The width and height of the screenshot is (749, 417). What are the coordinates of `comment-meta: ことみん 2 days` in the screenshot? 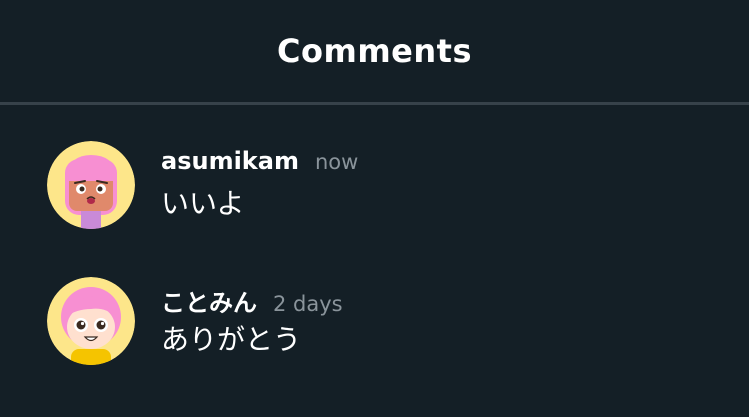 It's located at (252, 300).